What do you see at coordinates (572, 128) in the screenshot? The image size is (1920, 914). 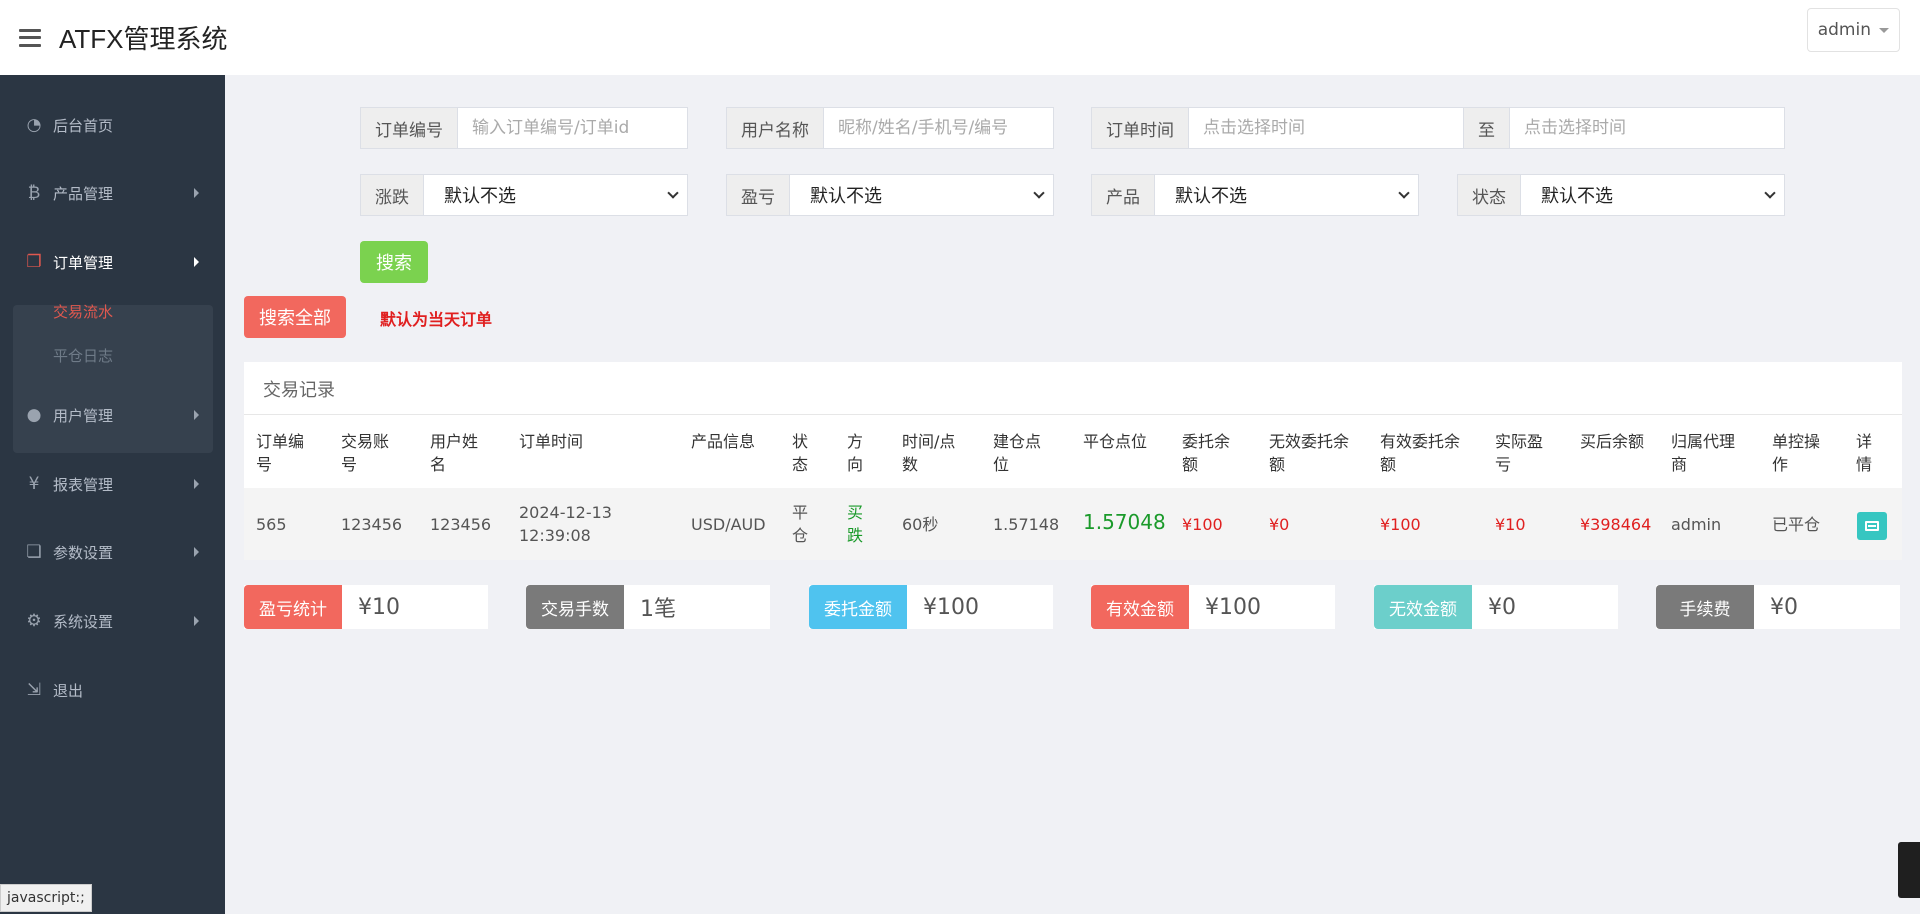 I see `order-no-input` at bounding box center [572, 128].